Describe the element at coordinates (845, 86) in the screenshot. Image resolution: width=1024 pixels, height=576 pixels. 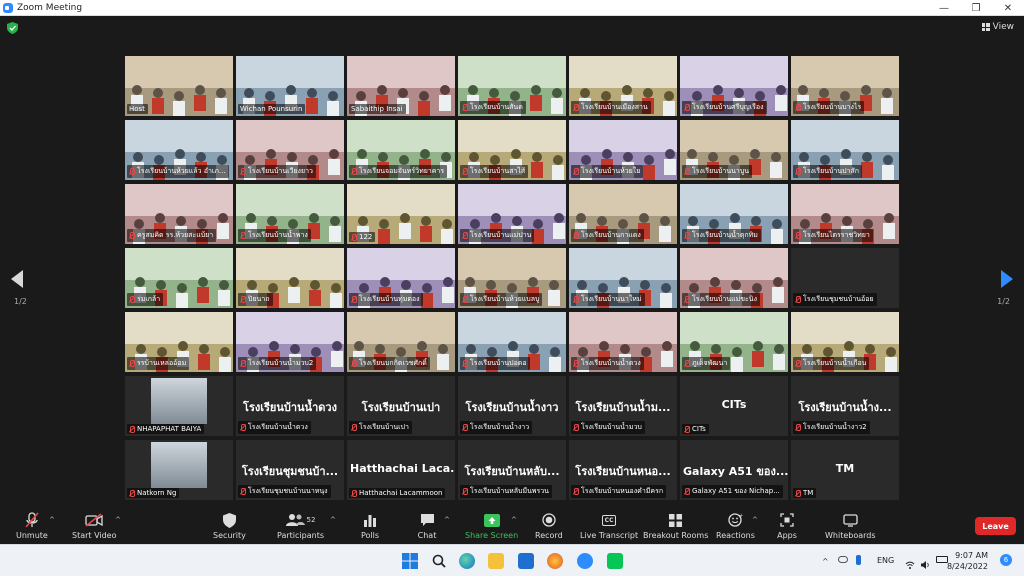
I see `participant-tile: โรงเรียนบ้านบางไร` at that location.